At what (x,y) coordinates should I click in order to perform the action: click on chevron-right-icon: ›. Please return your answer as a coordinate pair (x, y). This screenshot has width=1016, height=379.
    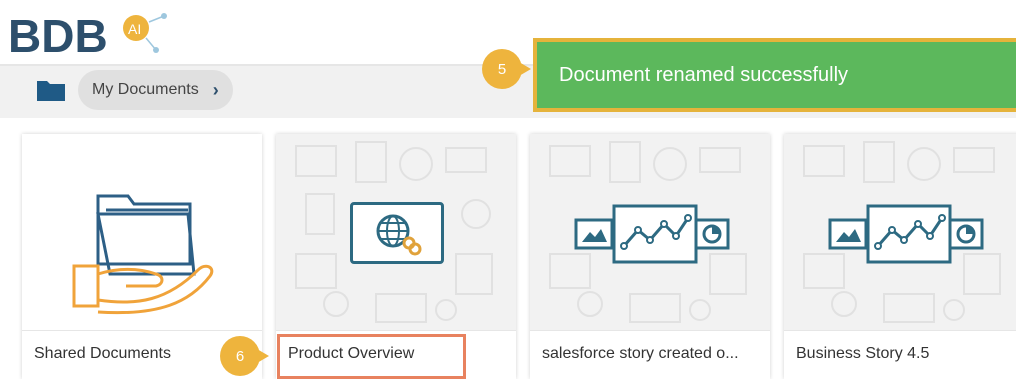
    Looking at the image, I should click on (215, 89).